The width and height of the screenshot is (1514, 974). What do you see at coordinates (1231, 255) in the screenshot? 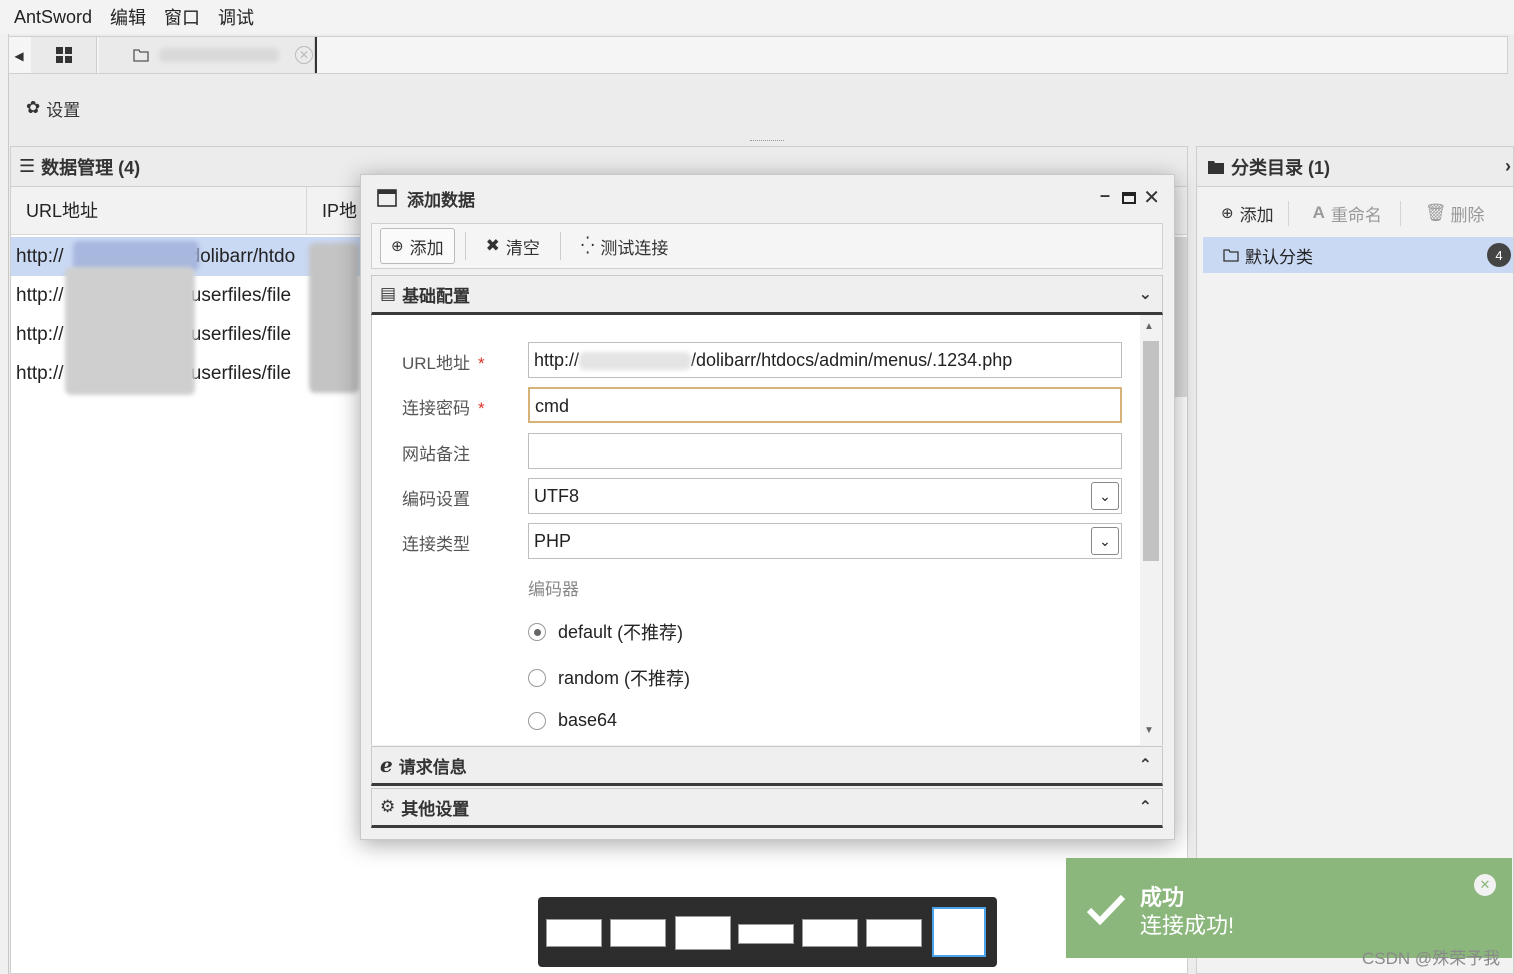
I see `folder-open-icon` at bounding box center [1231, 255].